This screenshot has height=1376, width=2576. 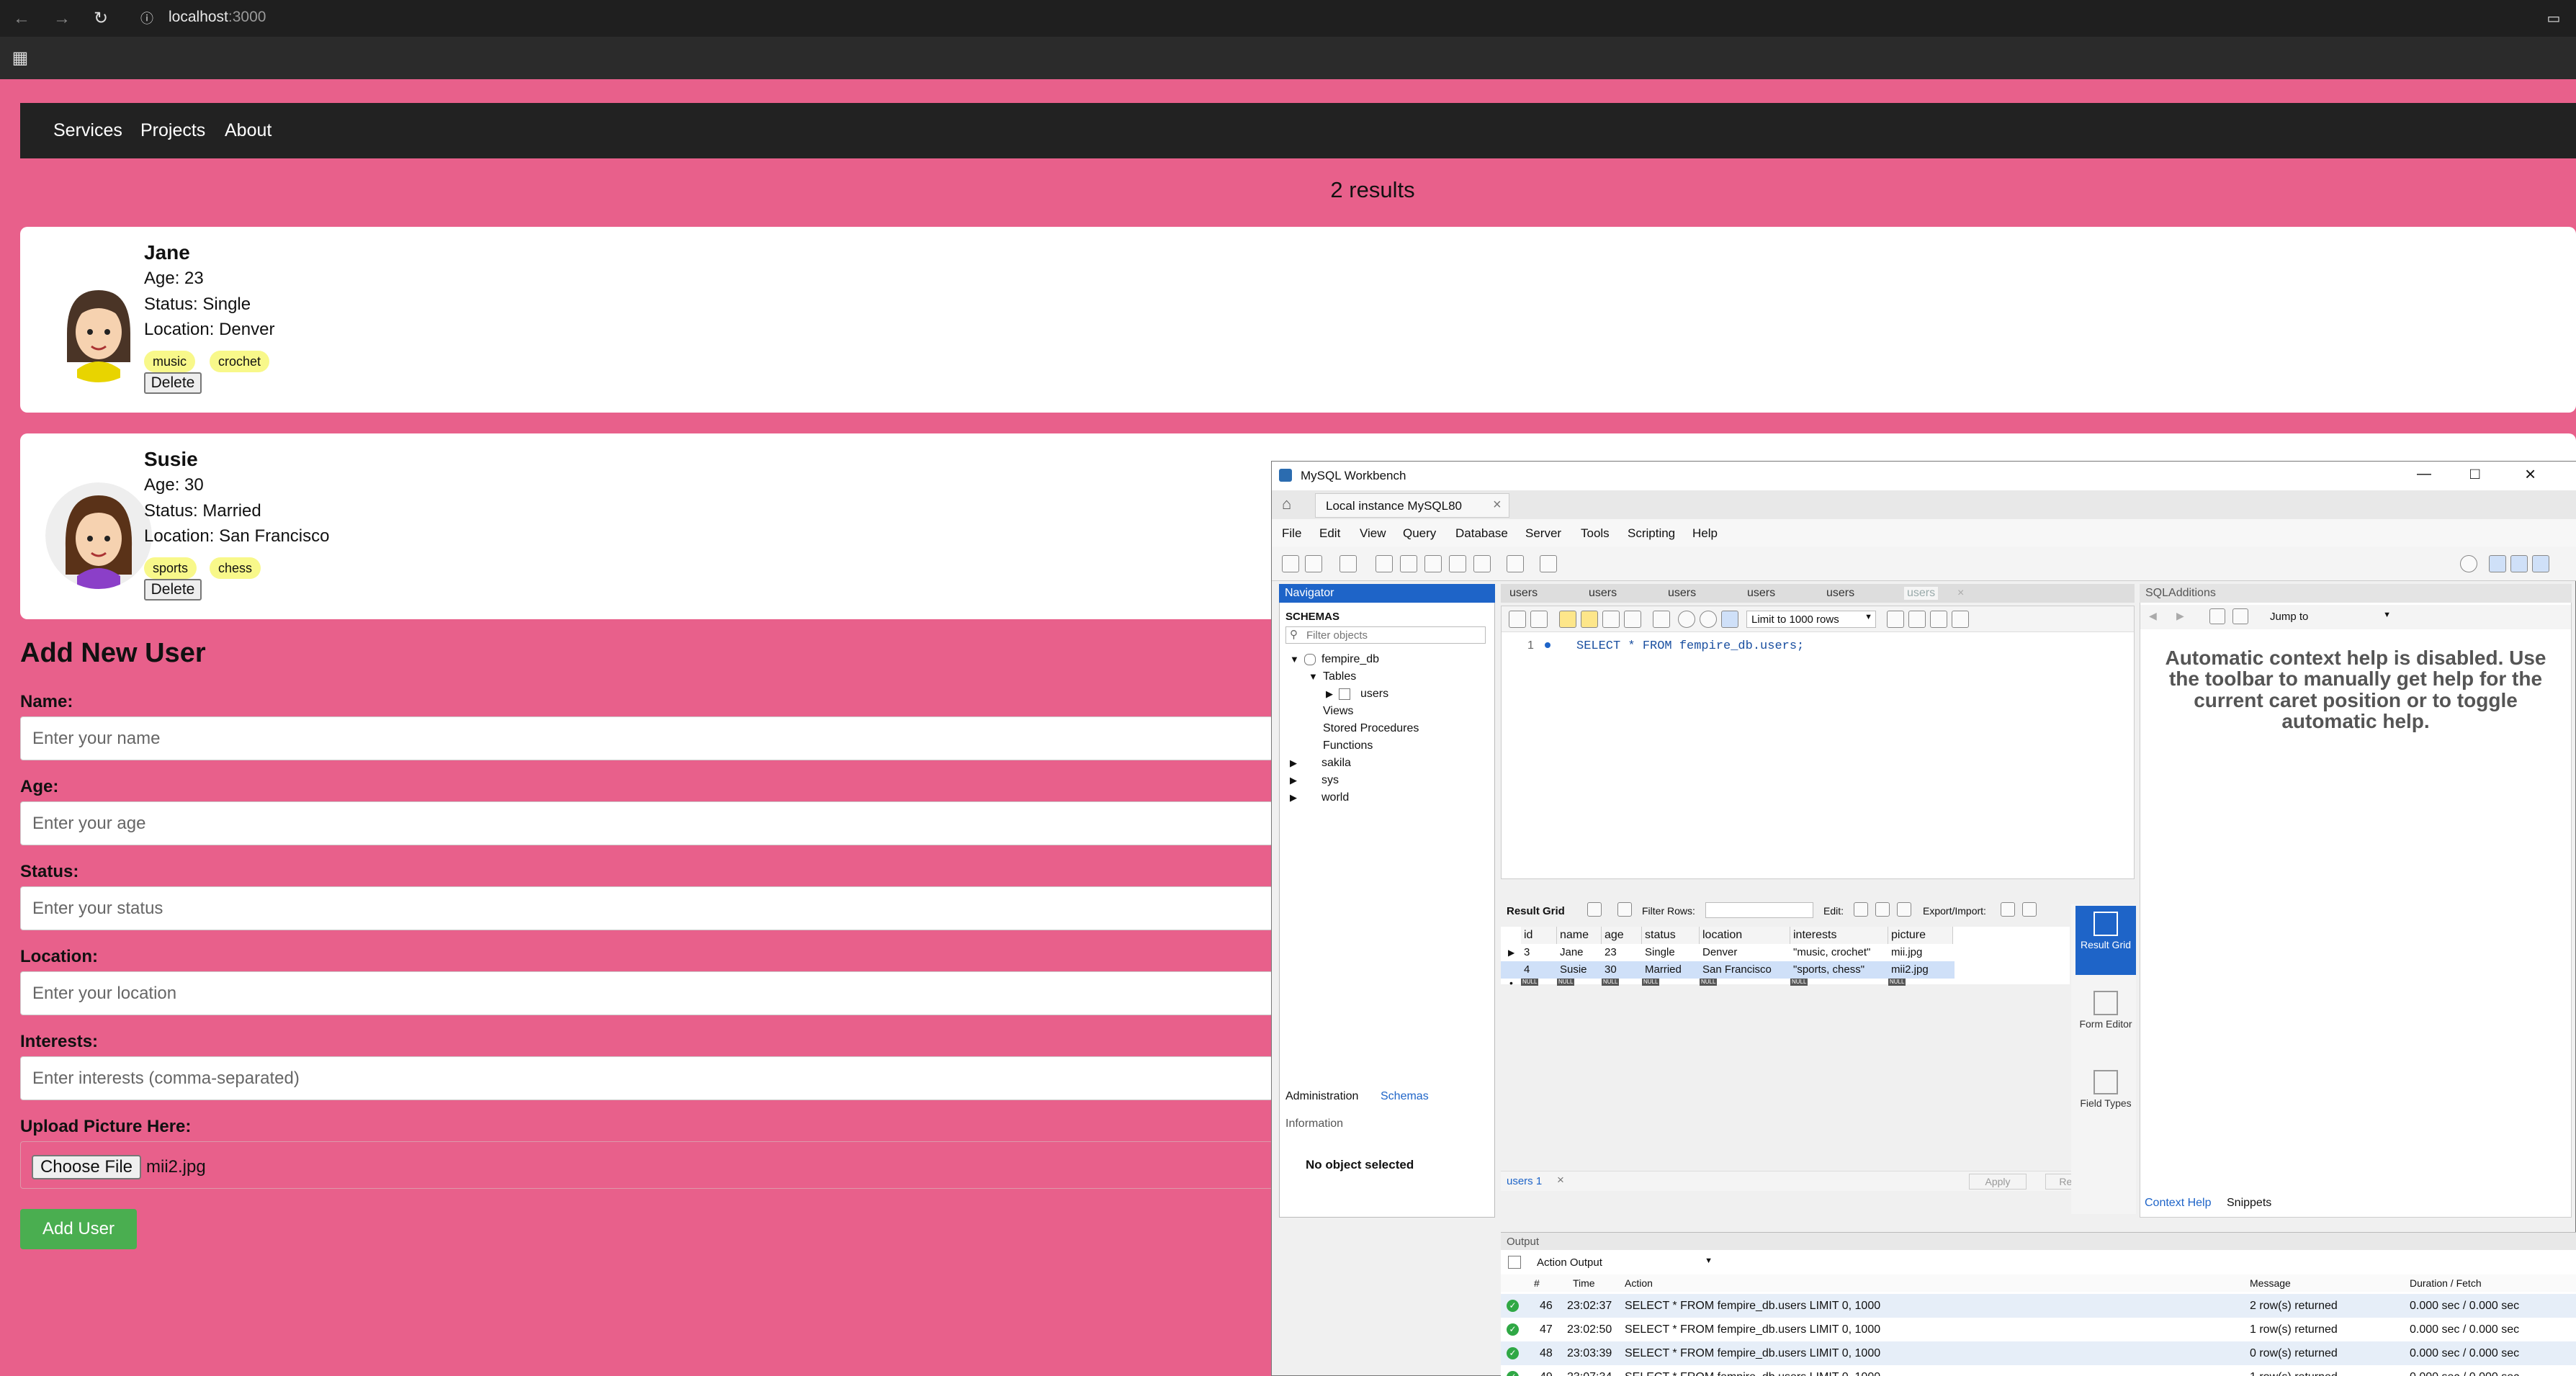 I want to click on apply-button: Apply, so click(x=1998, y=1182).